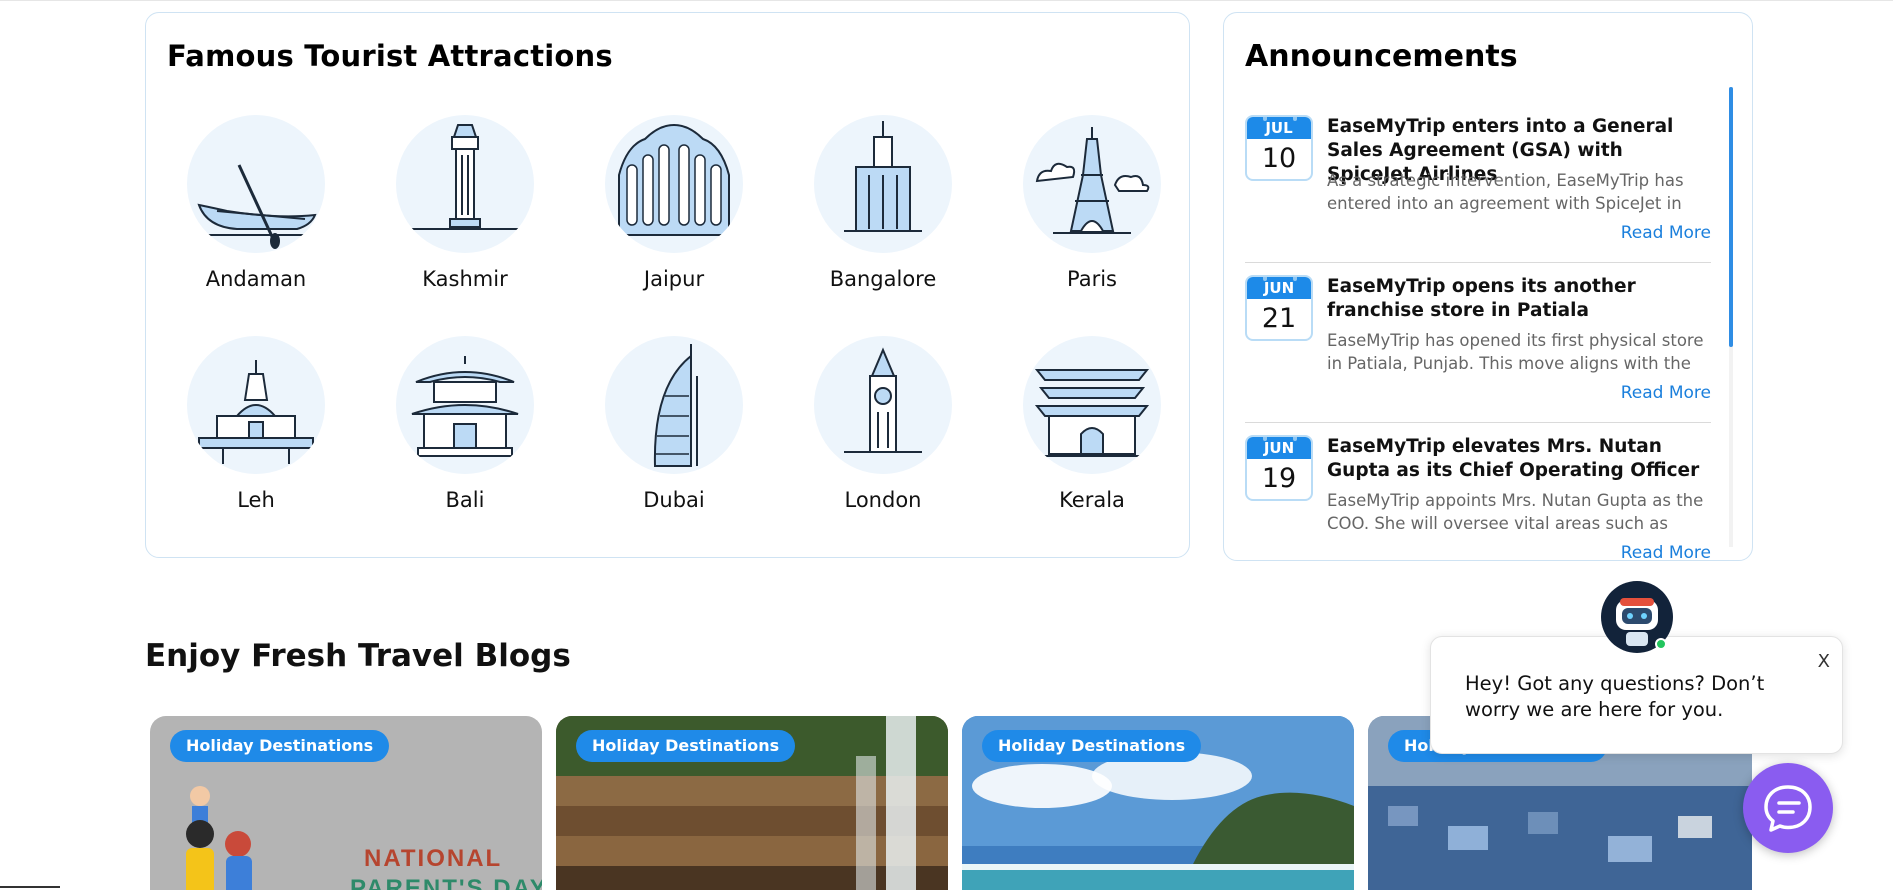 This screenshot has height=890, width=1893. Describe the element at coordinates (446, 882) in the screenshot. I see `blog-image-text-2: PARENT'S DAY` at that location.